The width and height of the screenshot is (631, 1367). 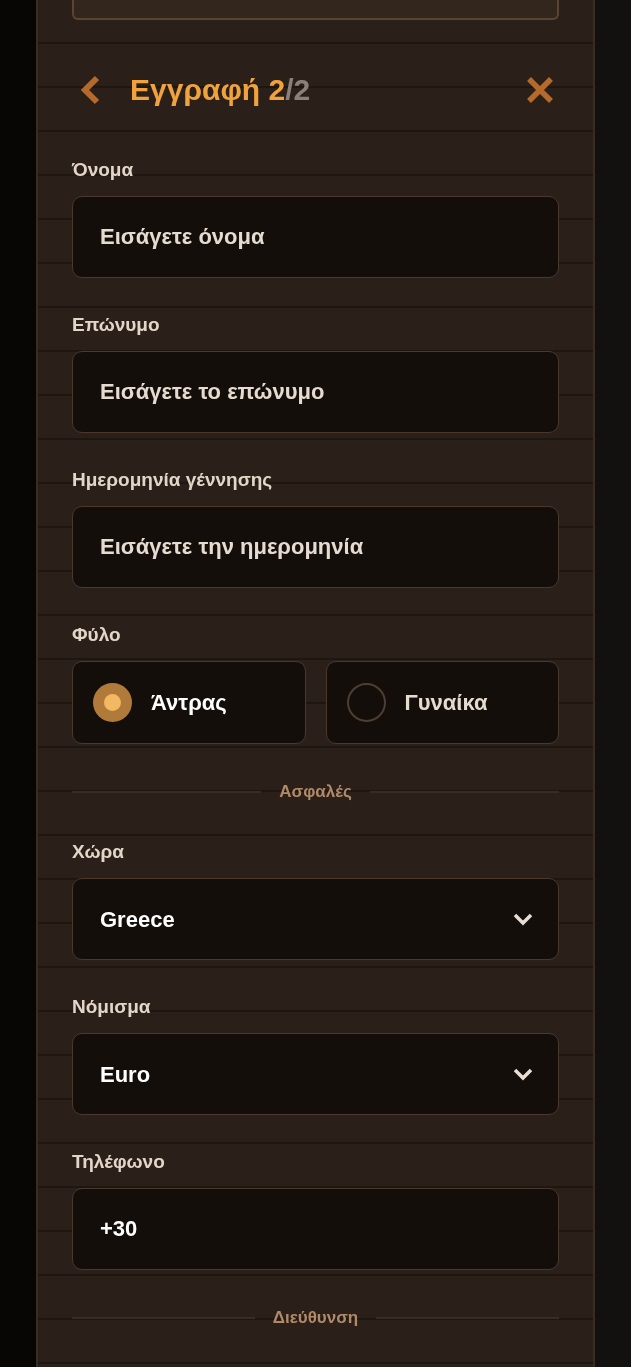 What do you see at coordinates (315, 1229) in the screenshot?
I see `phone-field: +30` at bounding box center [315, 1229].